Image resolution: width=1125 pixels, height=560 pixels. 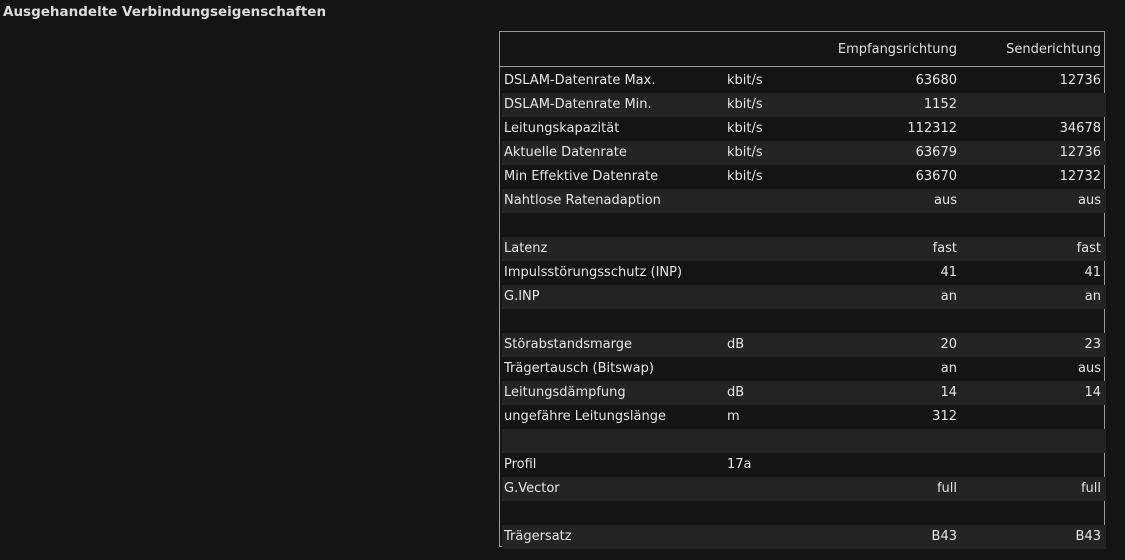 What do you see at coordinates (804, 417) in the screenshot?
I see `table-row: ungefähre Leitungslänge m 312` at bounding box center [804, 417].